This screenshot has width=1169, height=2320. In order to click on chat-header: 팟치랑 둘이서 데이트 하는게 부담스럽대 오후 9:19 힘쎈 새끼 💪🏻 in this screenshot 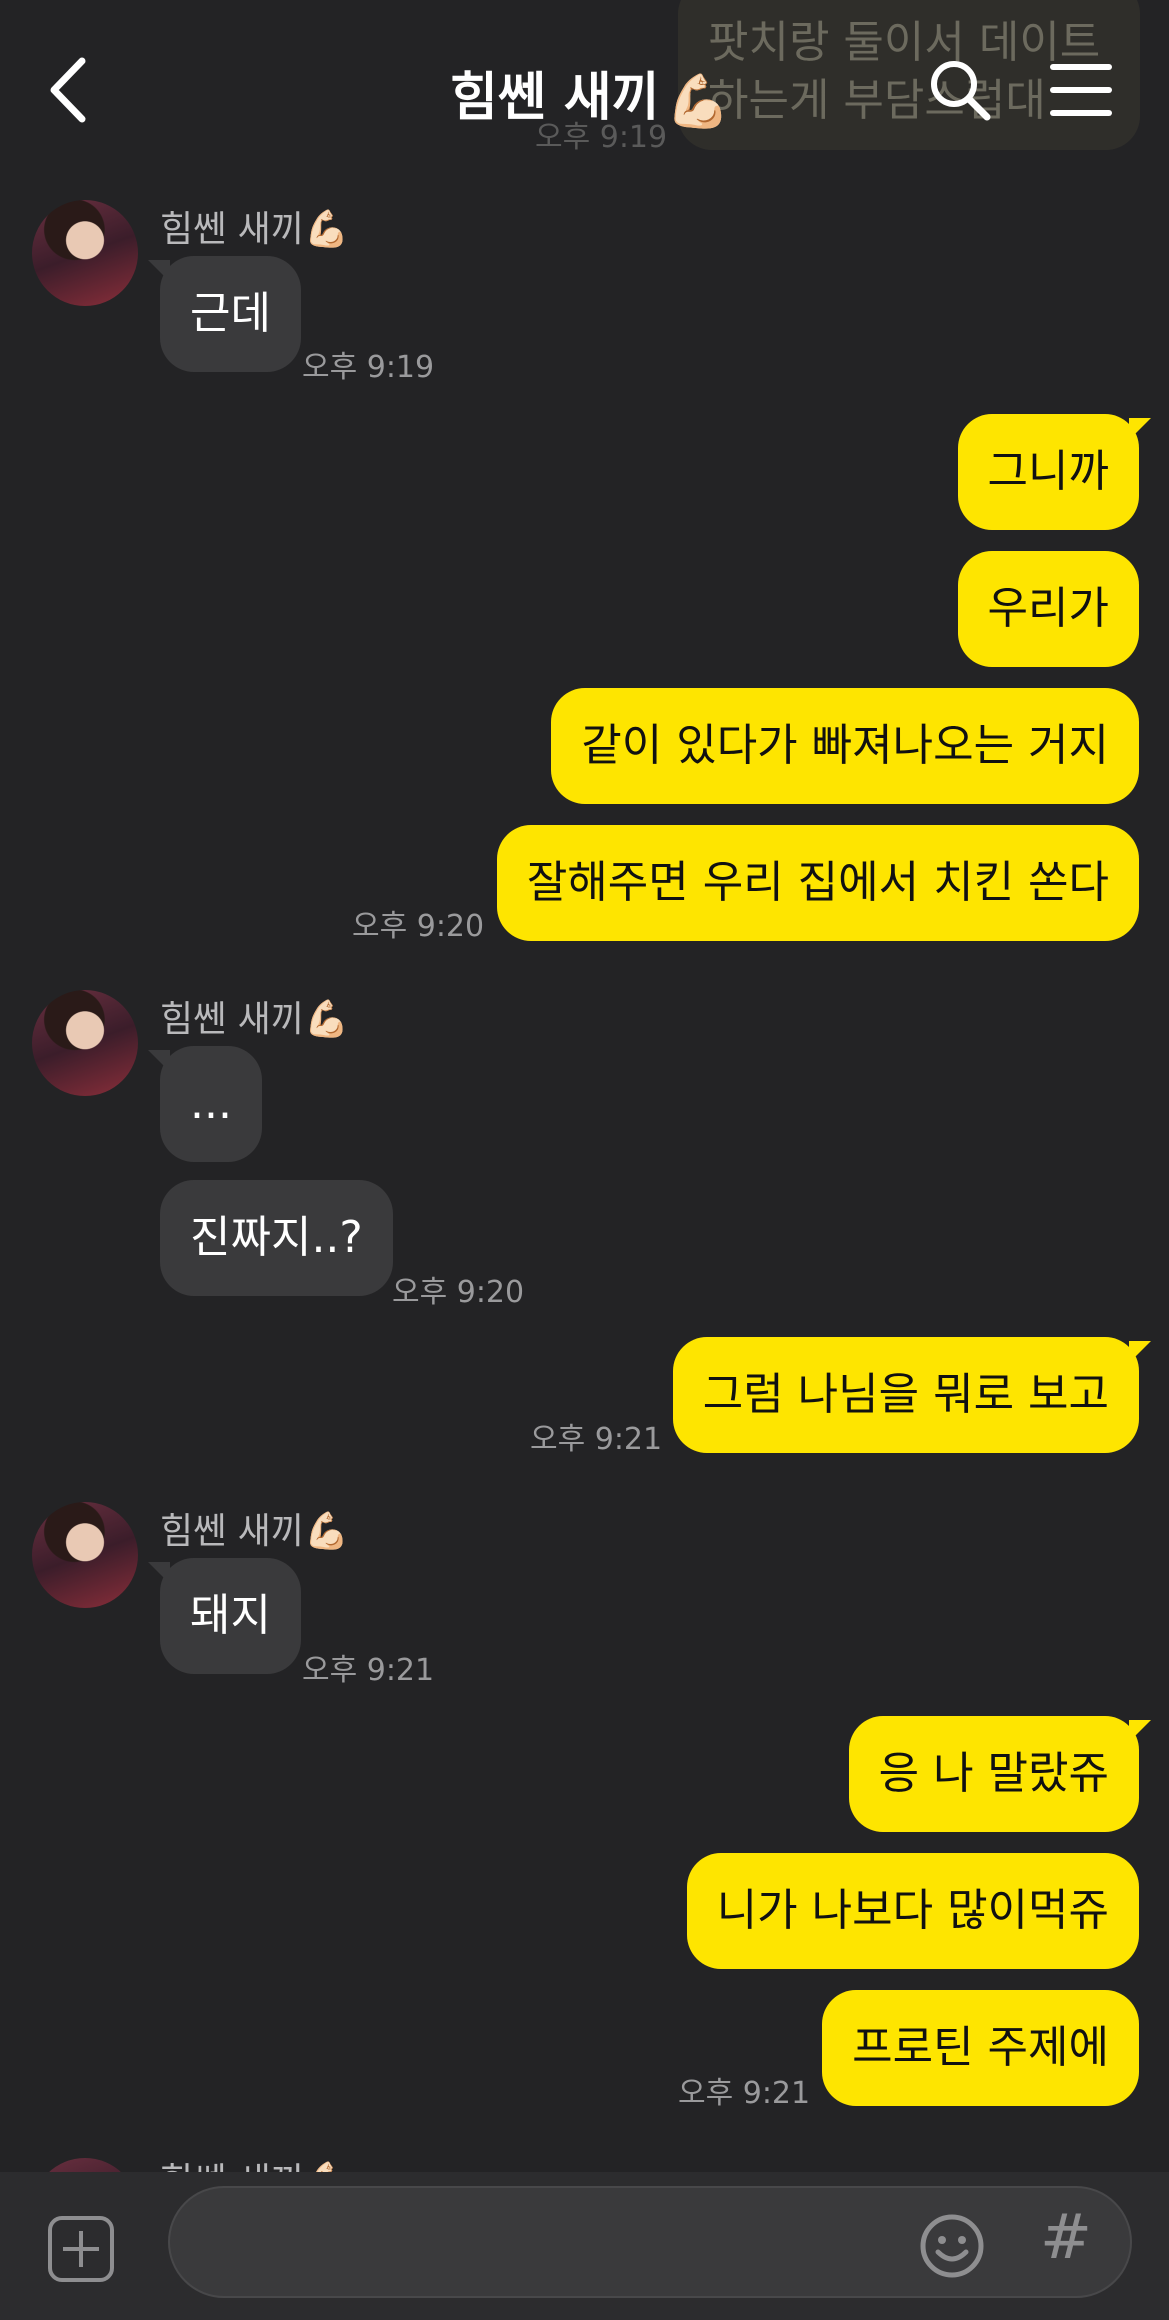, I will do `click(584, 85)`.